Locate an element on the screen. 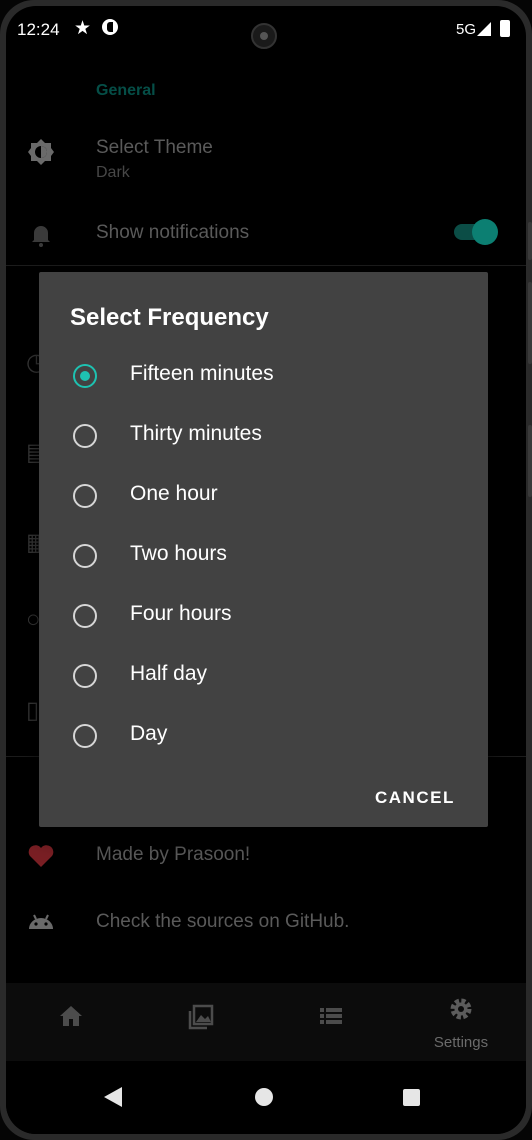 The width and height of the screenshot is (532, 1140). option-label: Day is located at coordinates (149, 733).